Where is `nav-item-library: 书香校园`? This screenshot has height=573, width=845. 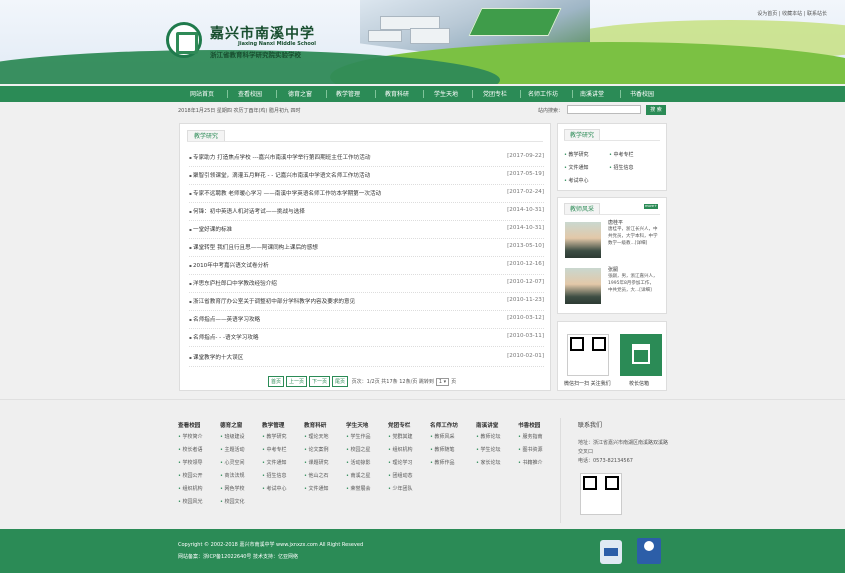
nav-item-library: 书香校园 is located at coordinates (642, 93).